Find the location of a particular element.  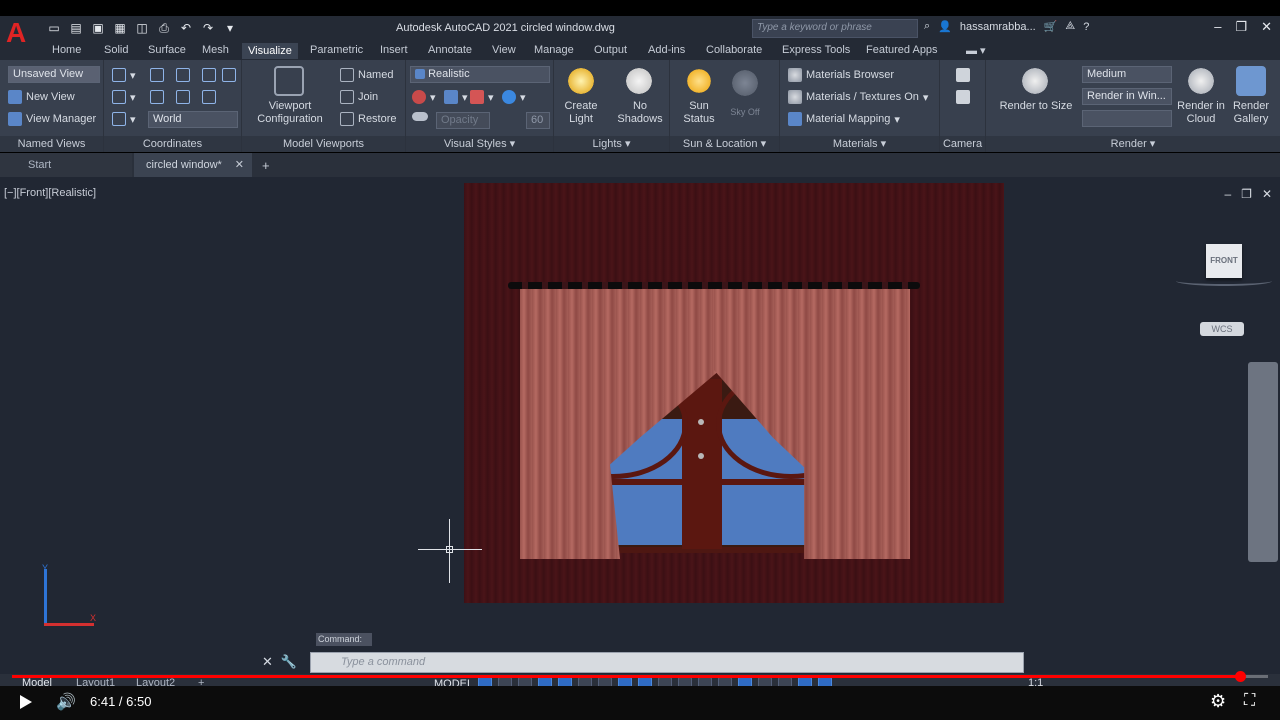

ucs-world-button is located at coordinates (157, 75).